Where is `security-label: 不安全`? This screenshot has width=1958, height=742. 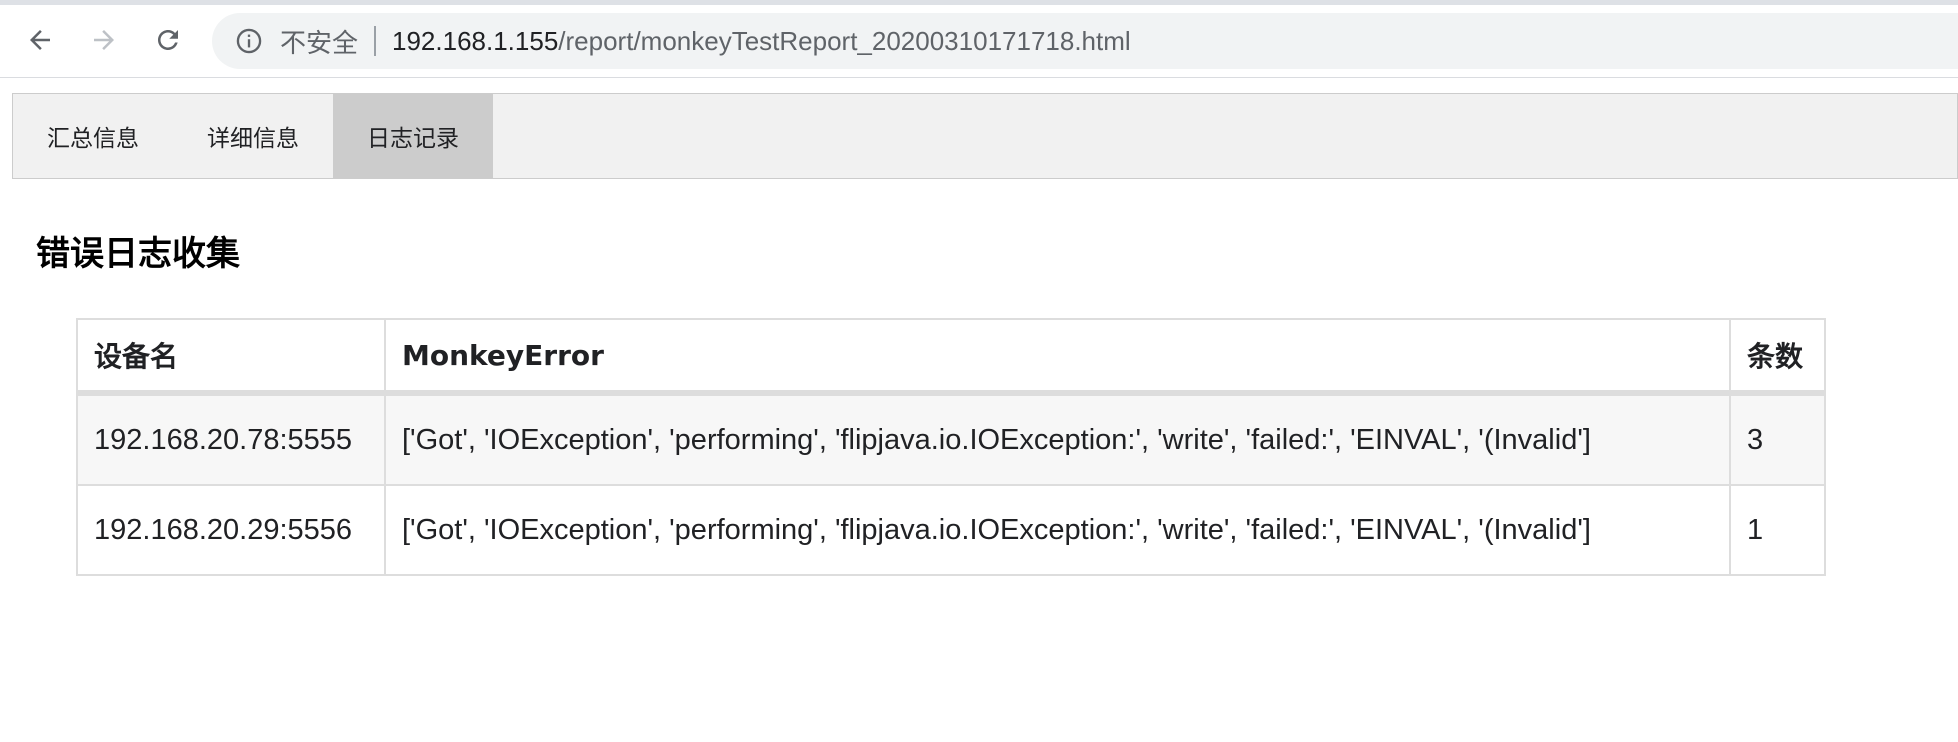
security-label: 不安全 is located at coordinates (319, 41).